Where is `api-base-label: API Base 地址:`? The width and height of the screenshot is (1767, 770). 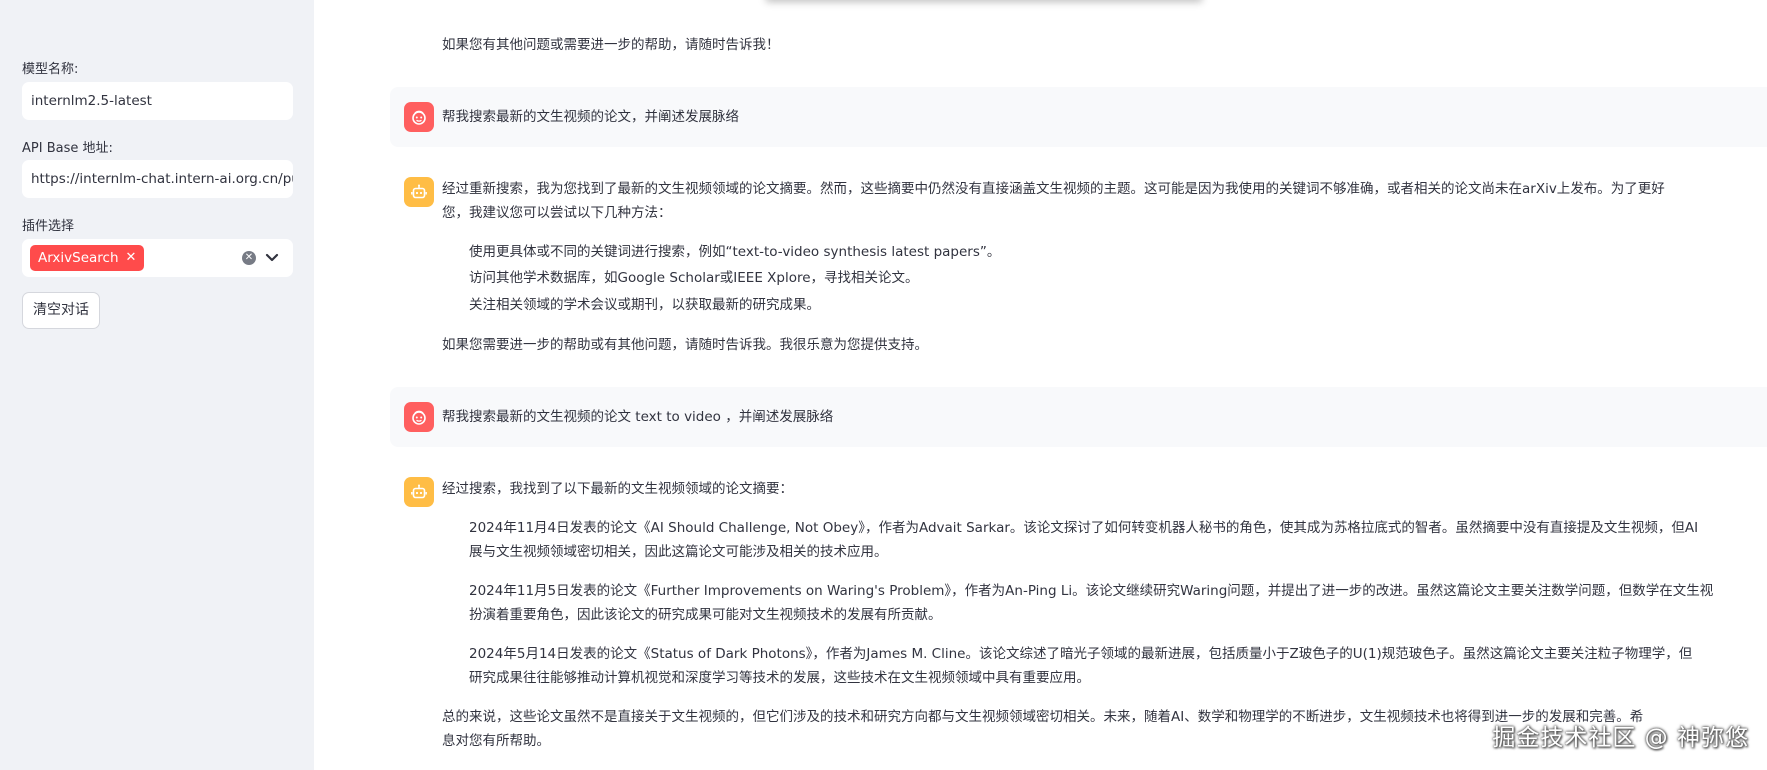
api-base-label: API Base 地址: is located at coordinates (67, 148).